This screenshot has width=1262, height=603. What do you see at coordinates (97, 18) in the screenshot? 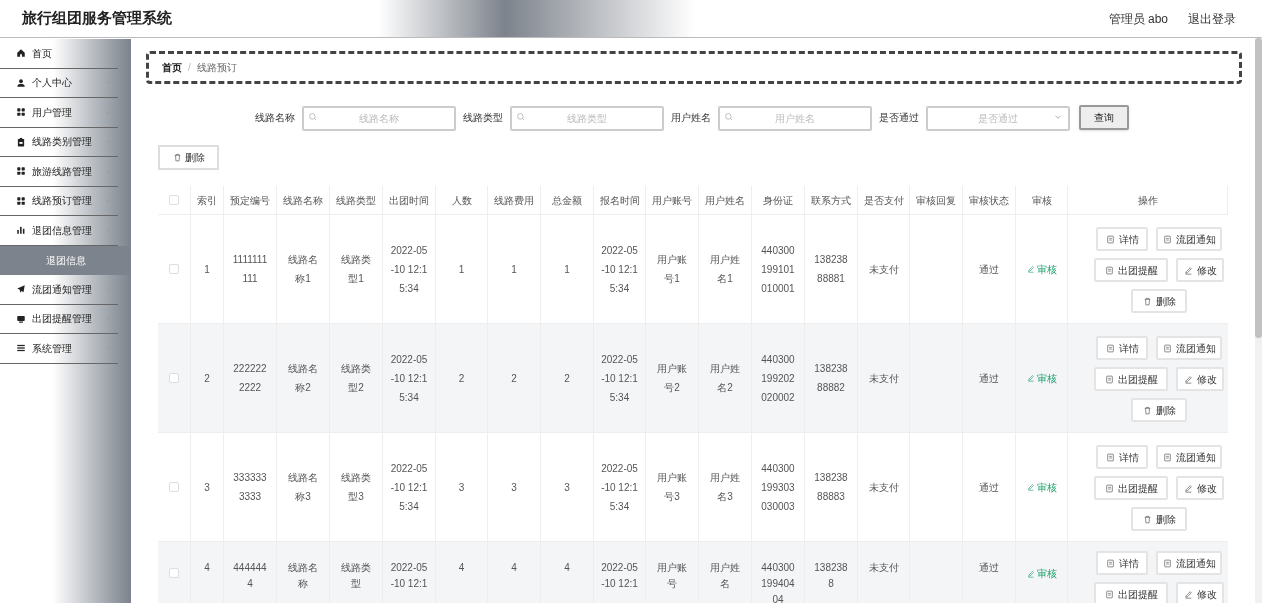
I see `app-title: 旅行组团服务管理系统` at bounding box center [97, 18].